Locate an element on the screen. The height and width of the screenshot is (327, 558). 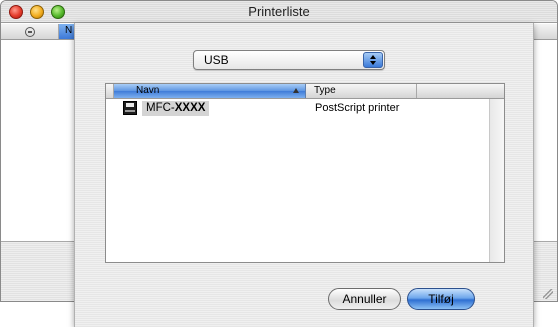
type-column-label: Type is located at coordinates (325, 90).